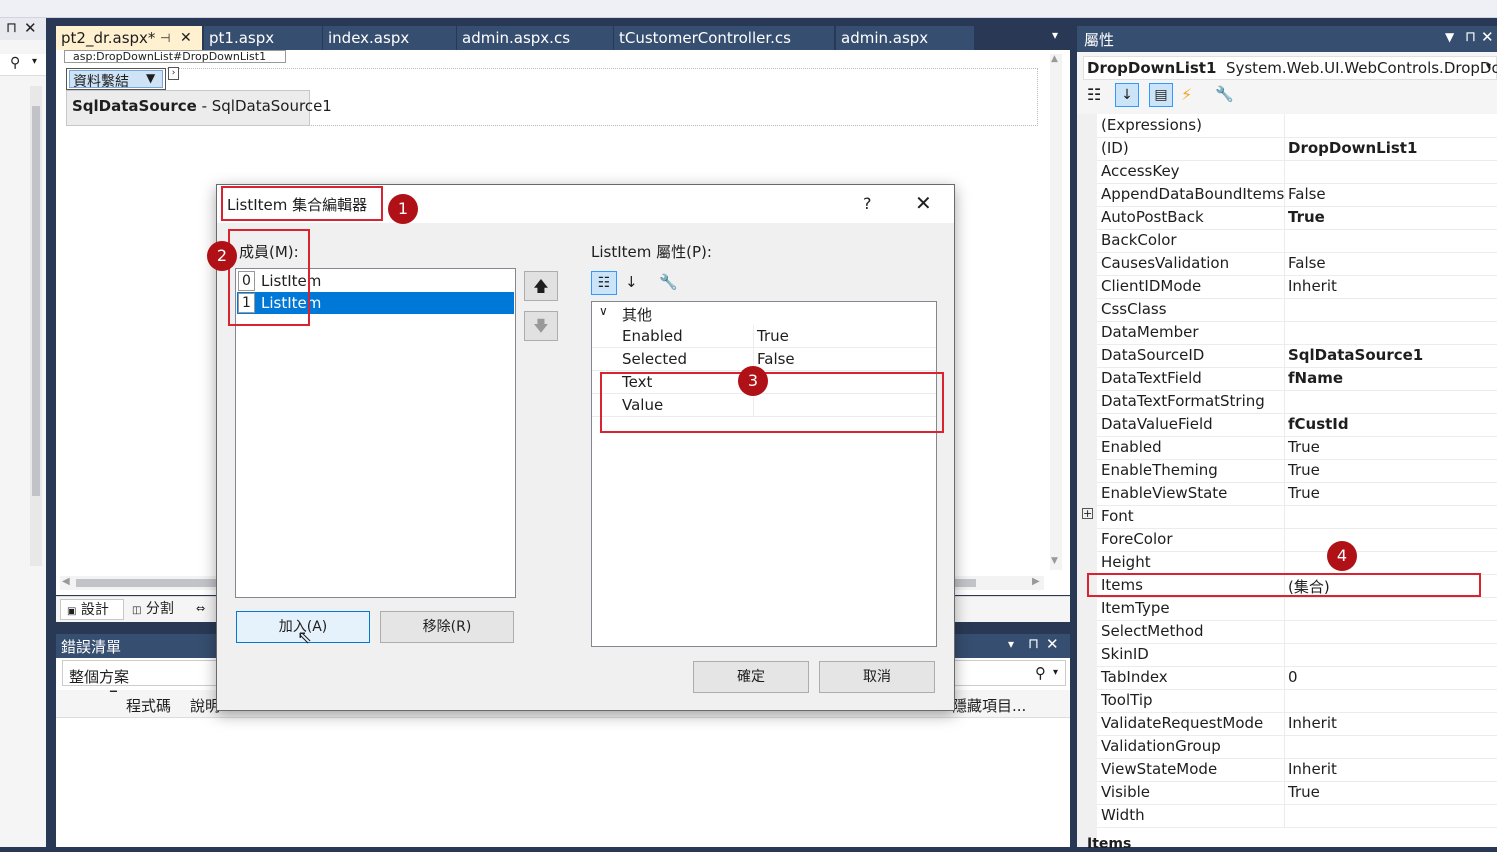 This screenshot has width=1497, height=852. I want to click on property-value: 0, so click(1293, 677).